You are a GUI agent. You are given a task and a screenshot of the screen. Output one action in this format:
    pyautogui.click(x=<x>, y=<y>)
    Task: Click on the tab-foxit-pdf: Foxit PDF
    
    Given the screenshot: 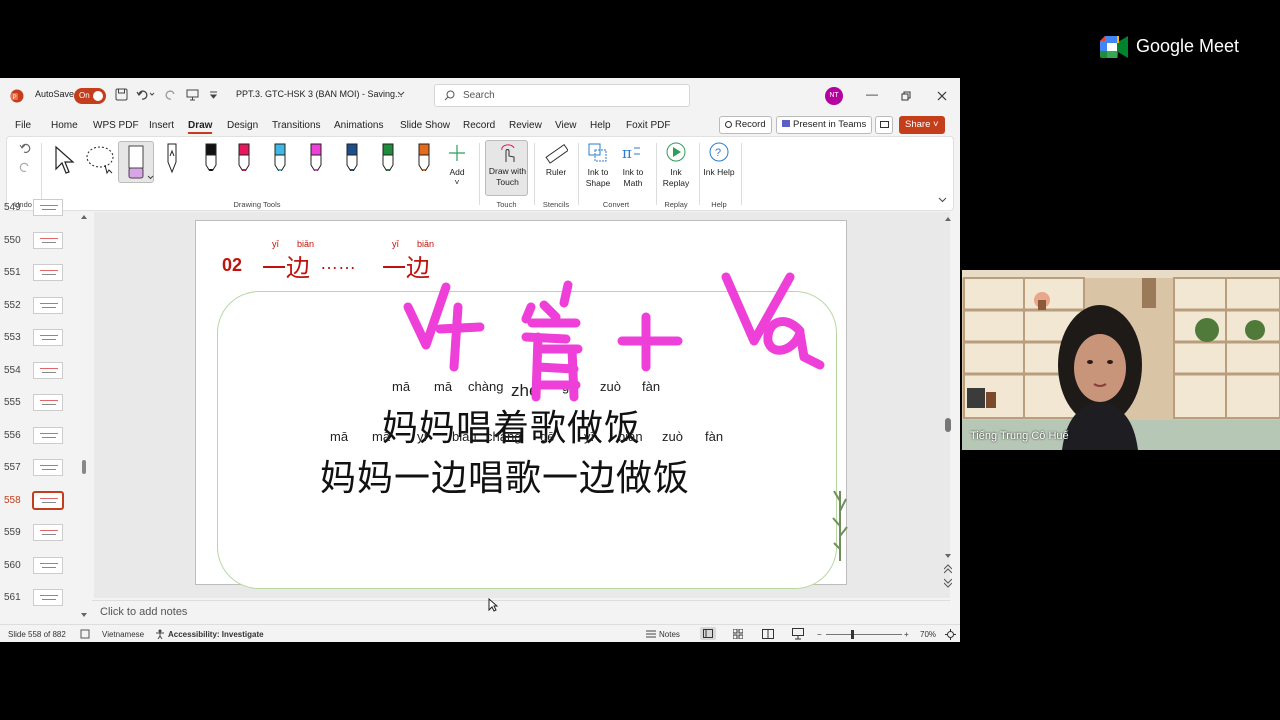 What is the action you would take?
    pyautogui.click(x=648, y=125)
    